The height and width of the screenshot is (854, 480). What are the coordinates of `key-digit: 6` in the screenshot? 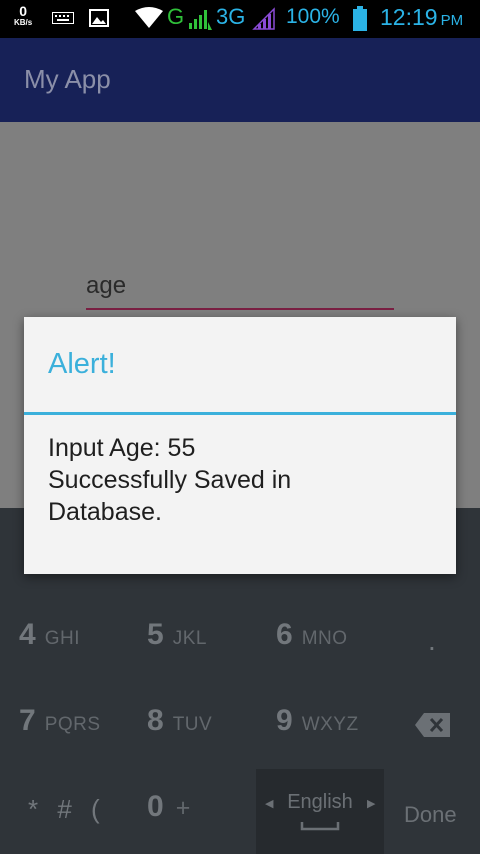 It's located at (284, 634).